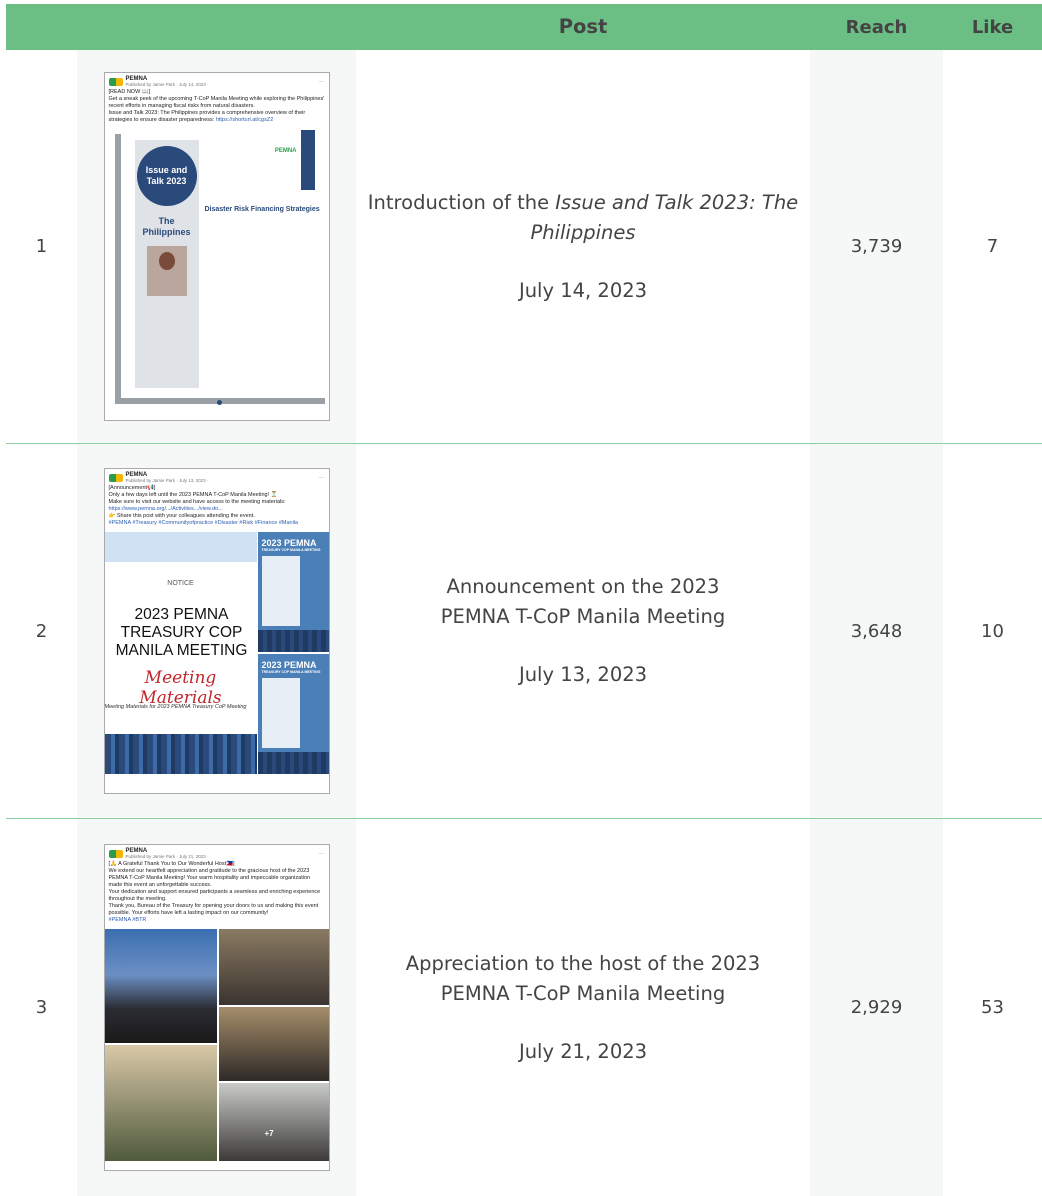 This screenshot has width=1042, height=1196. I want to click on header-thumb, so click(216, 27).